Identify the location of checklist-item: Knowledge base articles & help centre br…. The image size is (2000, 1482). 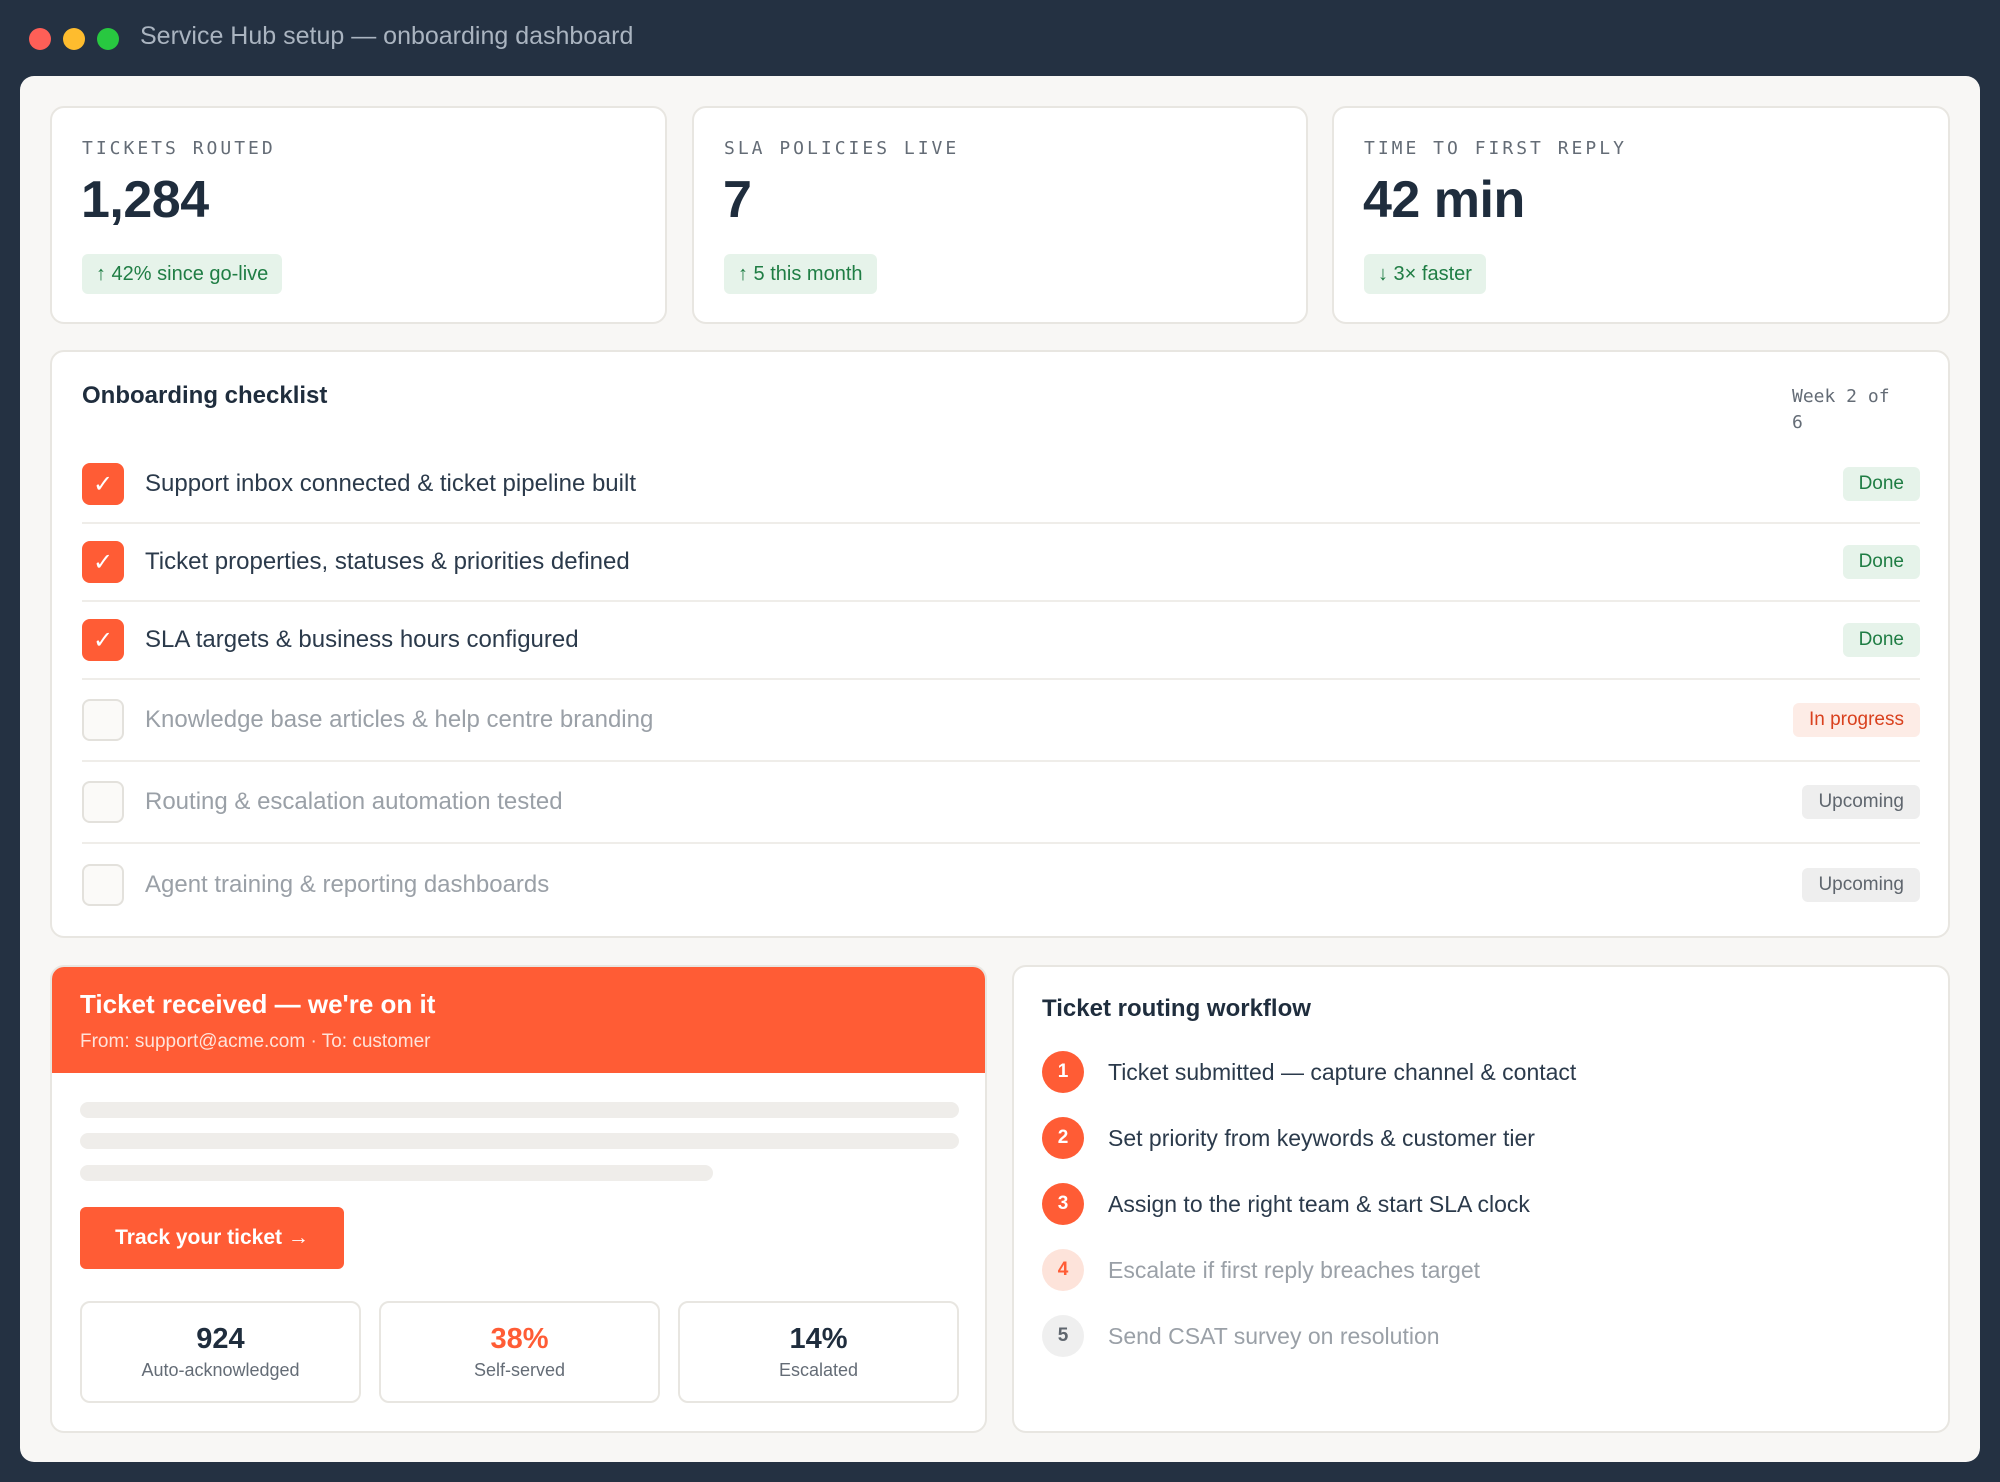
(1001, 721).